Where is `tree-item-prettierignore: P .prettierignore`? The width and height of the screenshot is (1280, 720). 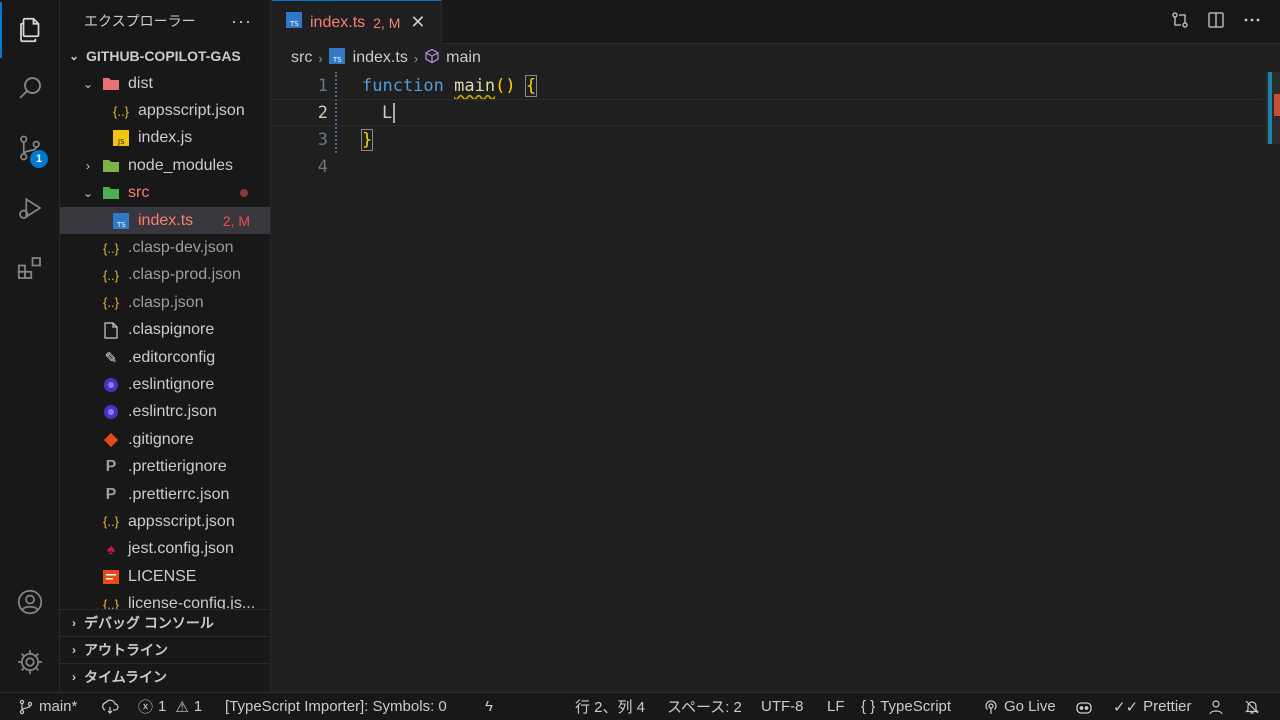
tree-item-prettierignore: P .prettierignore is located at coordinates (165, 466).